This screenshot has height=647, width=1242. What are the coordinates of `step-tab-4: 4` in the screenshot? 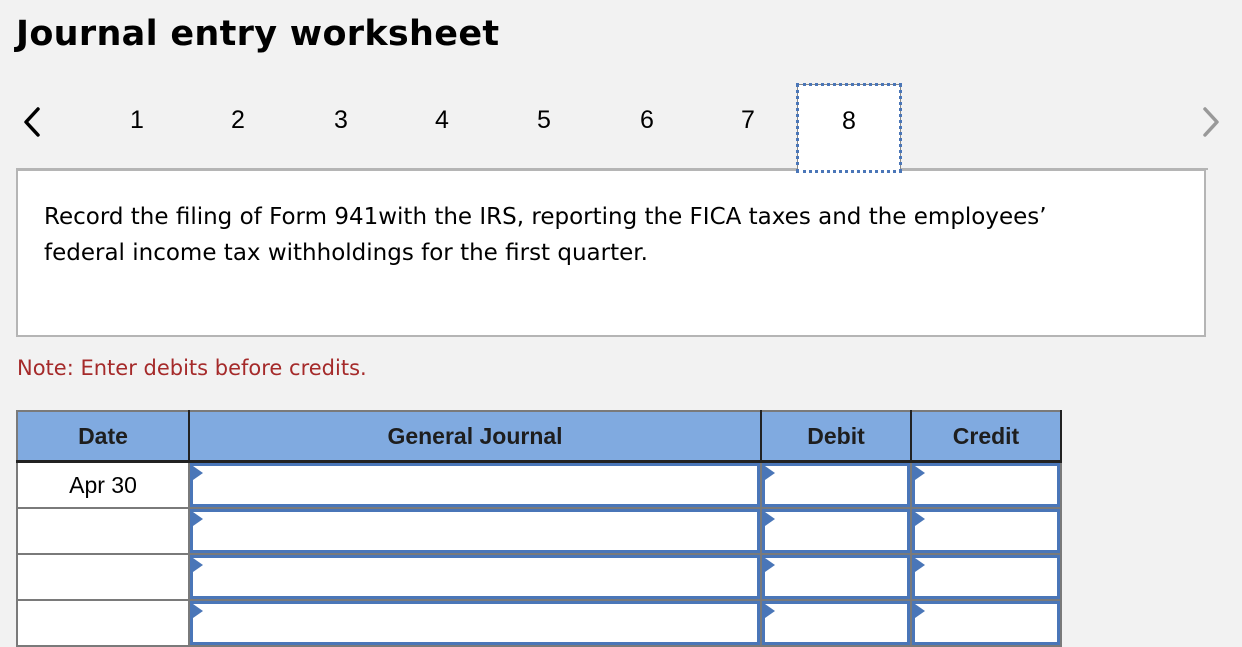 It's located at (442, 120).